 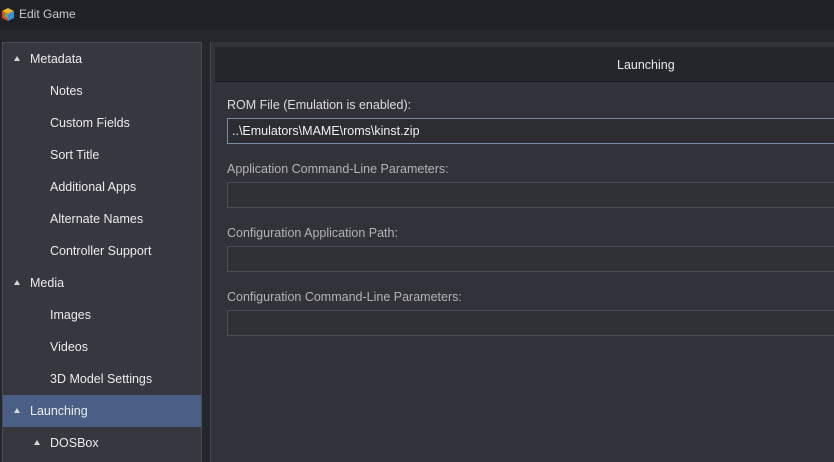 I want to click on sidebar-item-custom-fields: Custom Fields, so click(x=102, y=123).